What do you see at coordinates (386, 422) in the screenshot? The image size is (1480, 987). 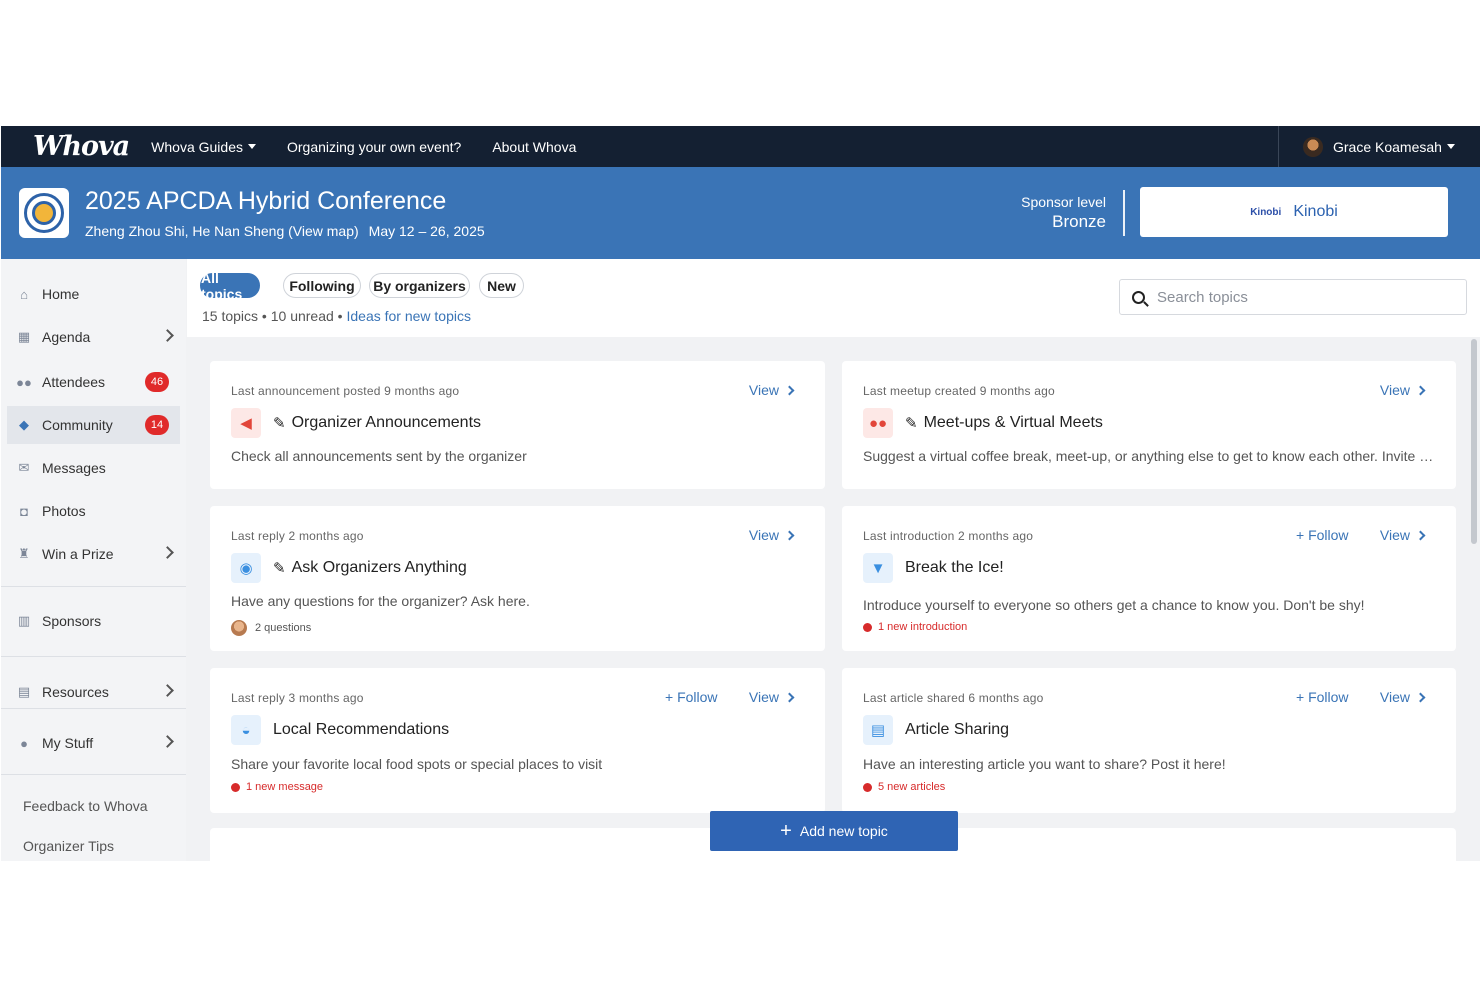 I see `card-title: Organizer Announcements` at bounding box center [386, 422].